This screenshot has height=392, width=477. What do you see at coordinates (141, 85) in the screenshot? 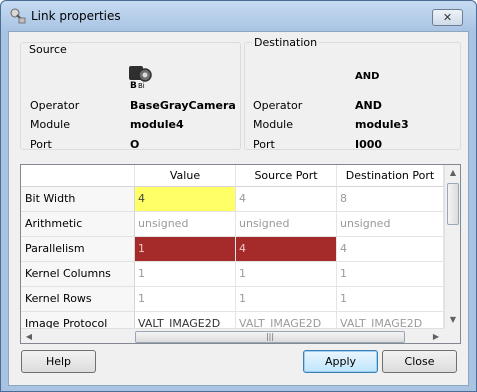
I see `svg-text: Bi` at bounding box center [141, 85].